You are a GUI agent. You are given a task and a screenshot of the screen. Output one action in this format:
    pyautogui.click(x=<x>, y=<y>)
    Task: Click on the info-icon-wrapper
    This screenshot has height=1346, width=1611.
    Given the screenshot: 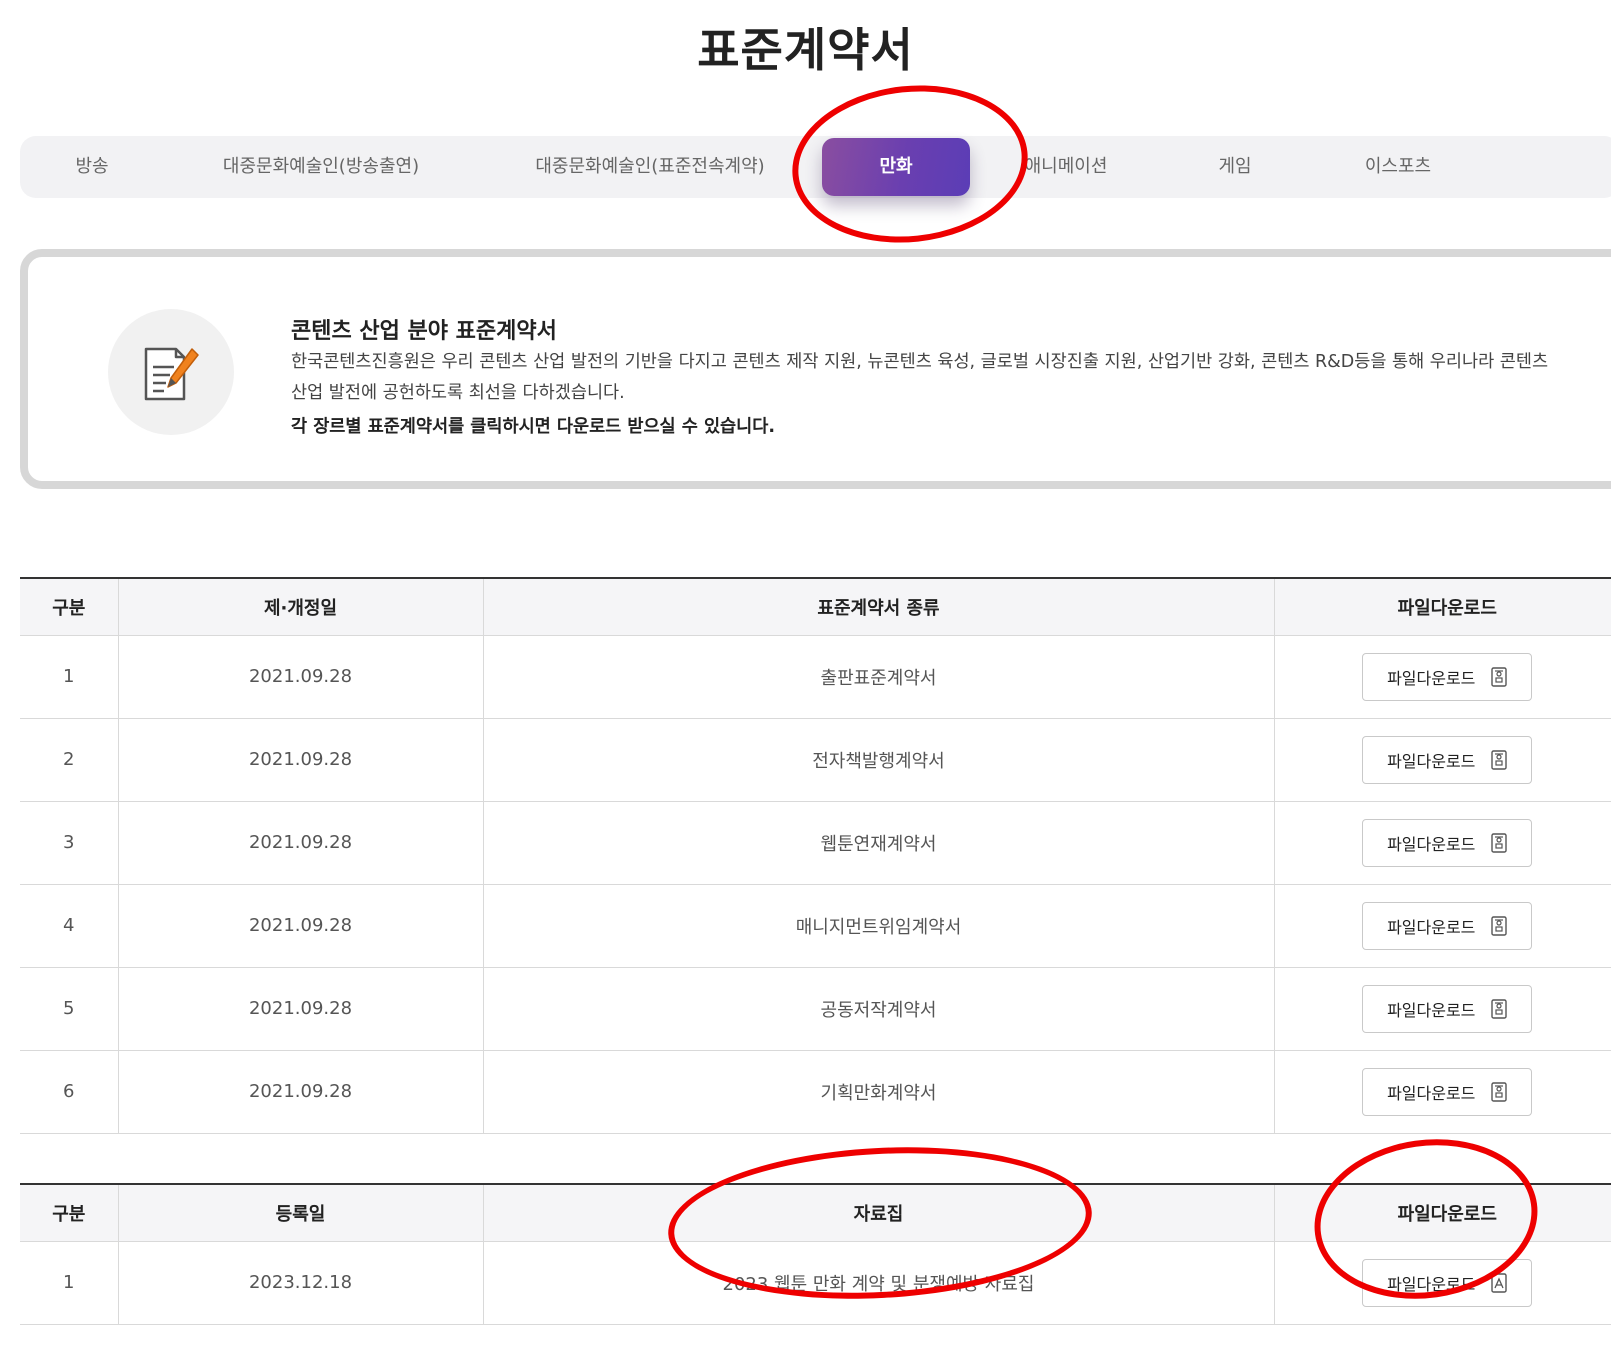 What is the action you would take?
    pyautogui.click(x=171, y=372)
    